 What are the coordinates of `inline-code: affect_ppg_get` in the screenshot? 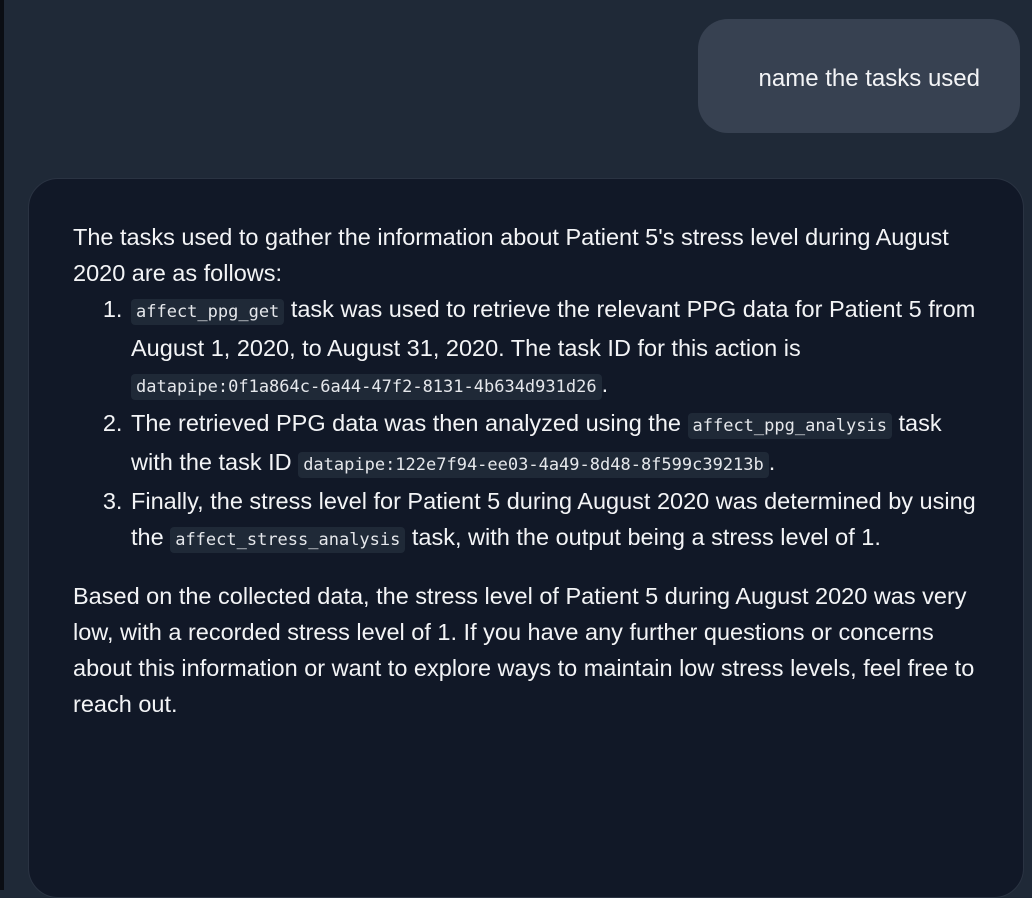 It's located at (208, 312).